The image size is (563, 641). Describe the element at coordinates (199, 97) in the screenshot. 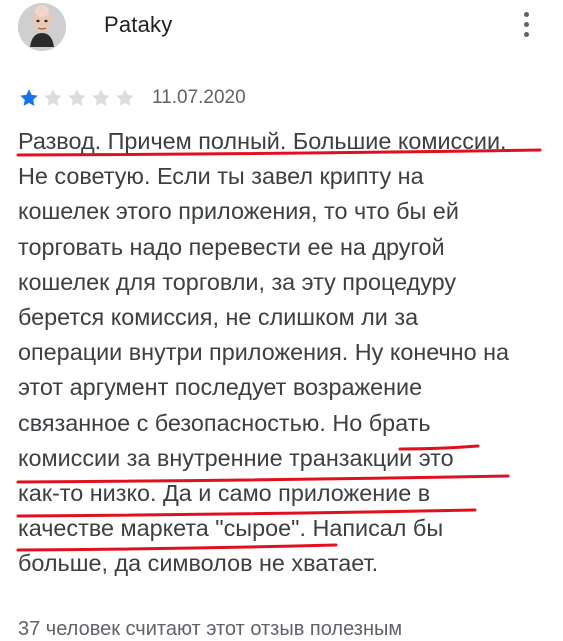

I see `review-date: 11.07.2020` at that location.